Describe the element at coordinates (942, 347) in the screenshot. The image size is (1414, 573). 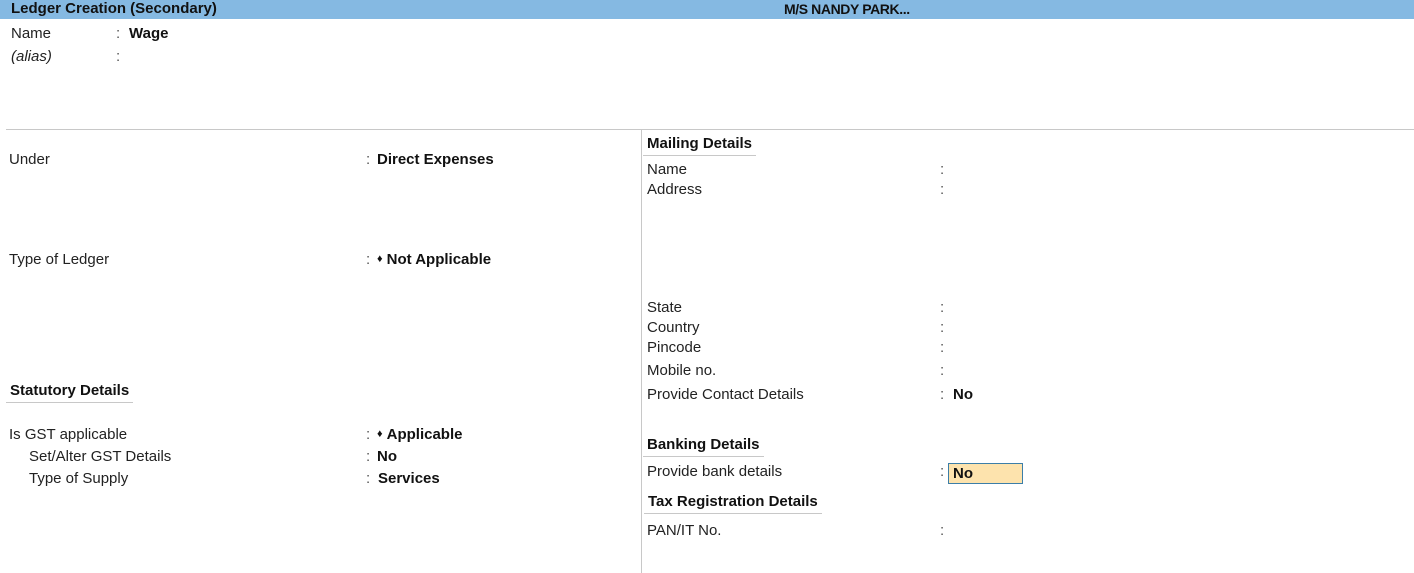
I see `pincode-colon: :` at that location.